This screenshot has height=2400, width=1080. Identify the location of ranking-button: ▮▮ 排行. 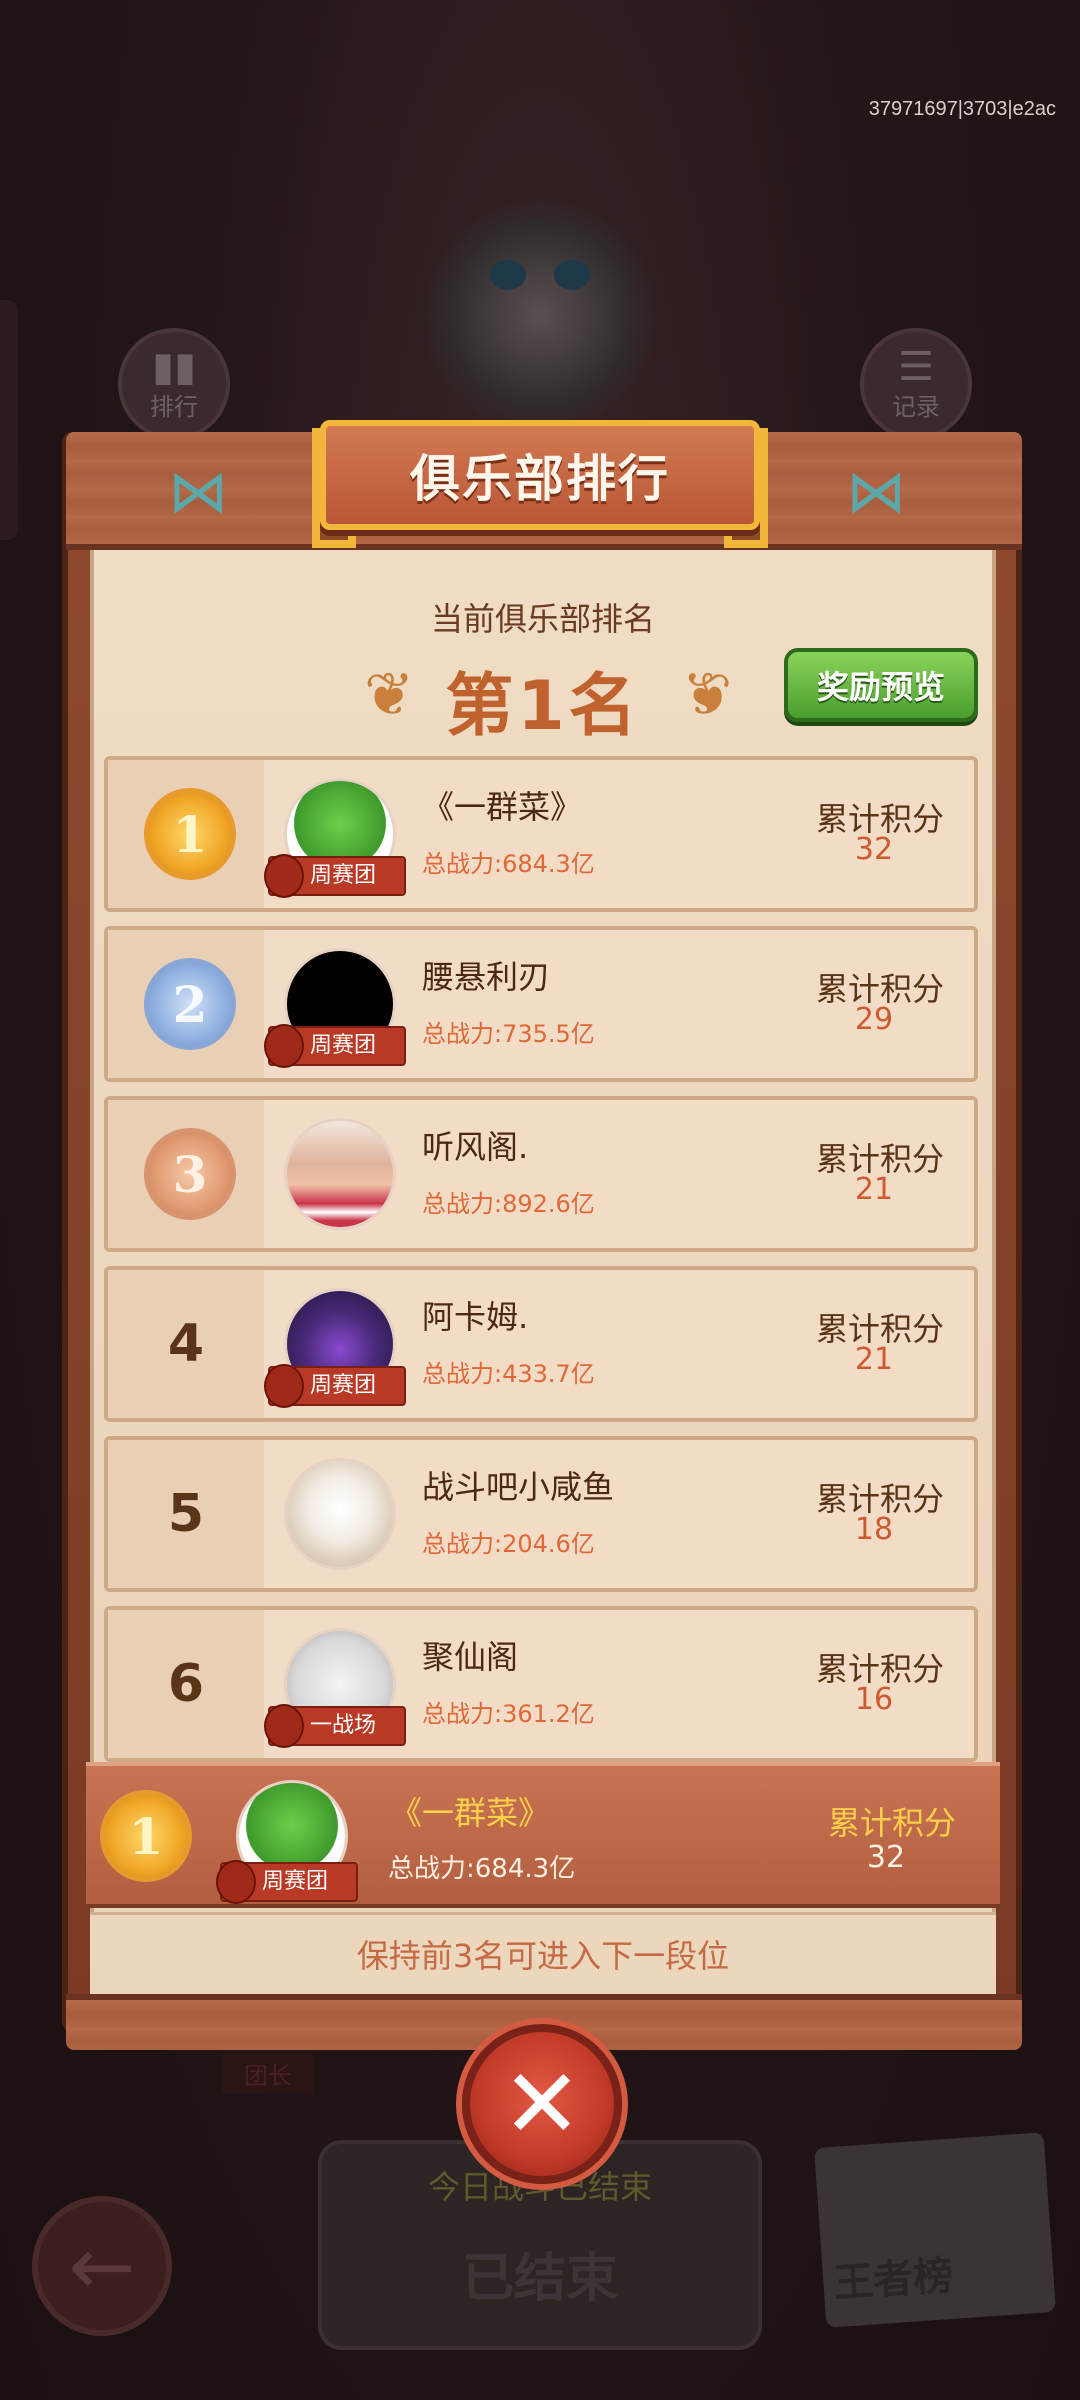
(174, 384).